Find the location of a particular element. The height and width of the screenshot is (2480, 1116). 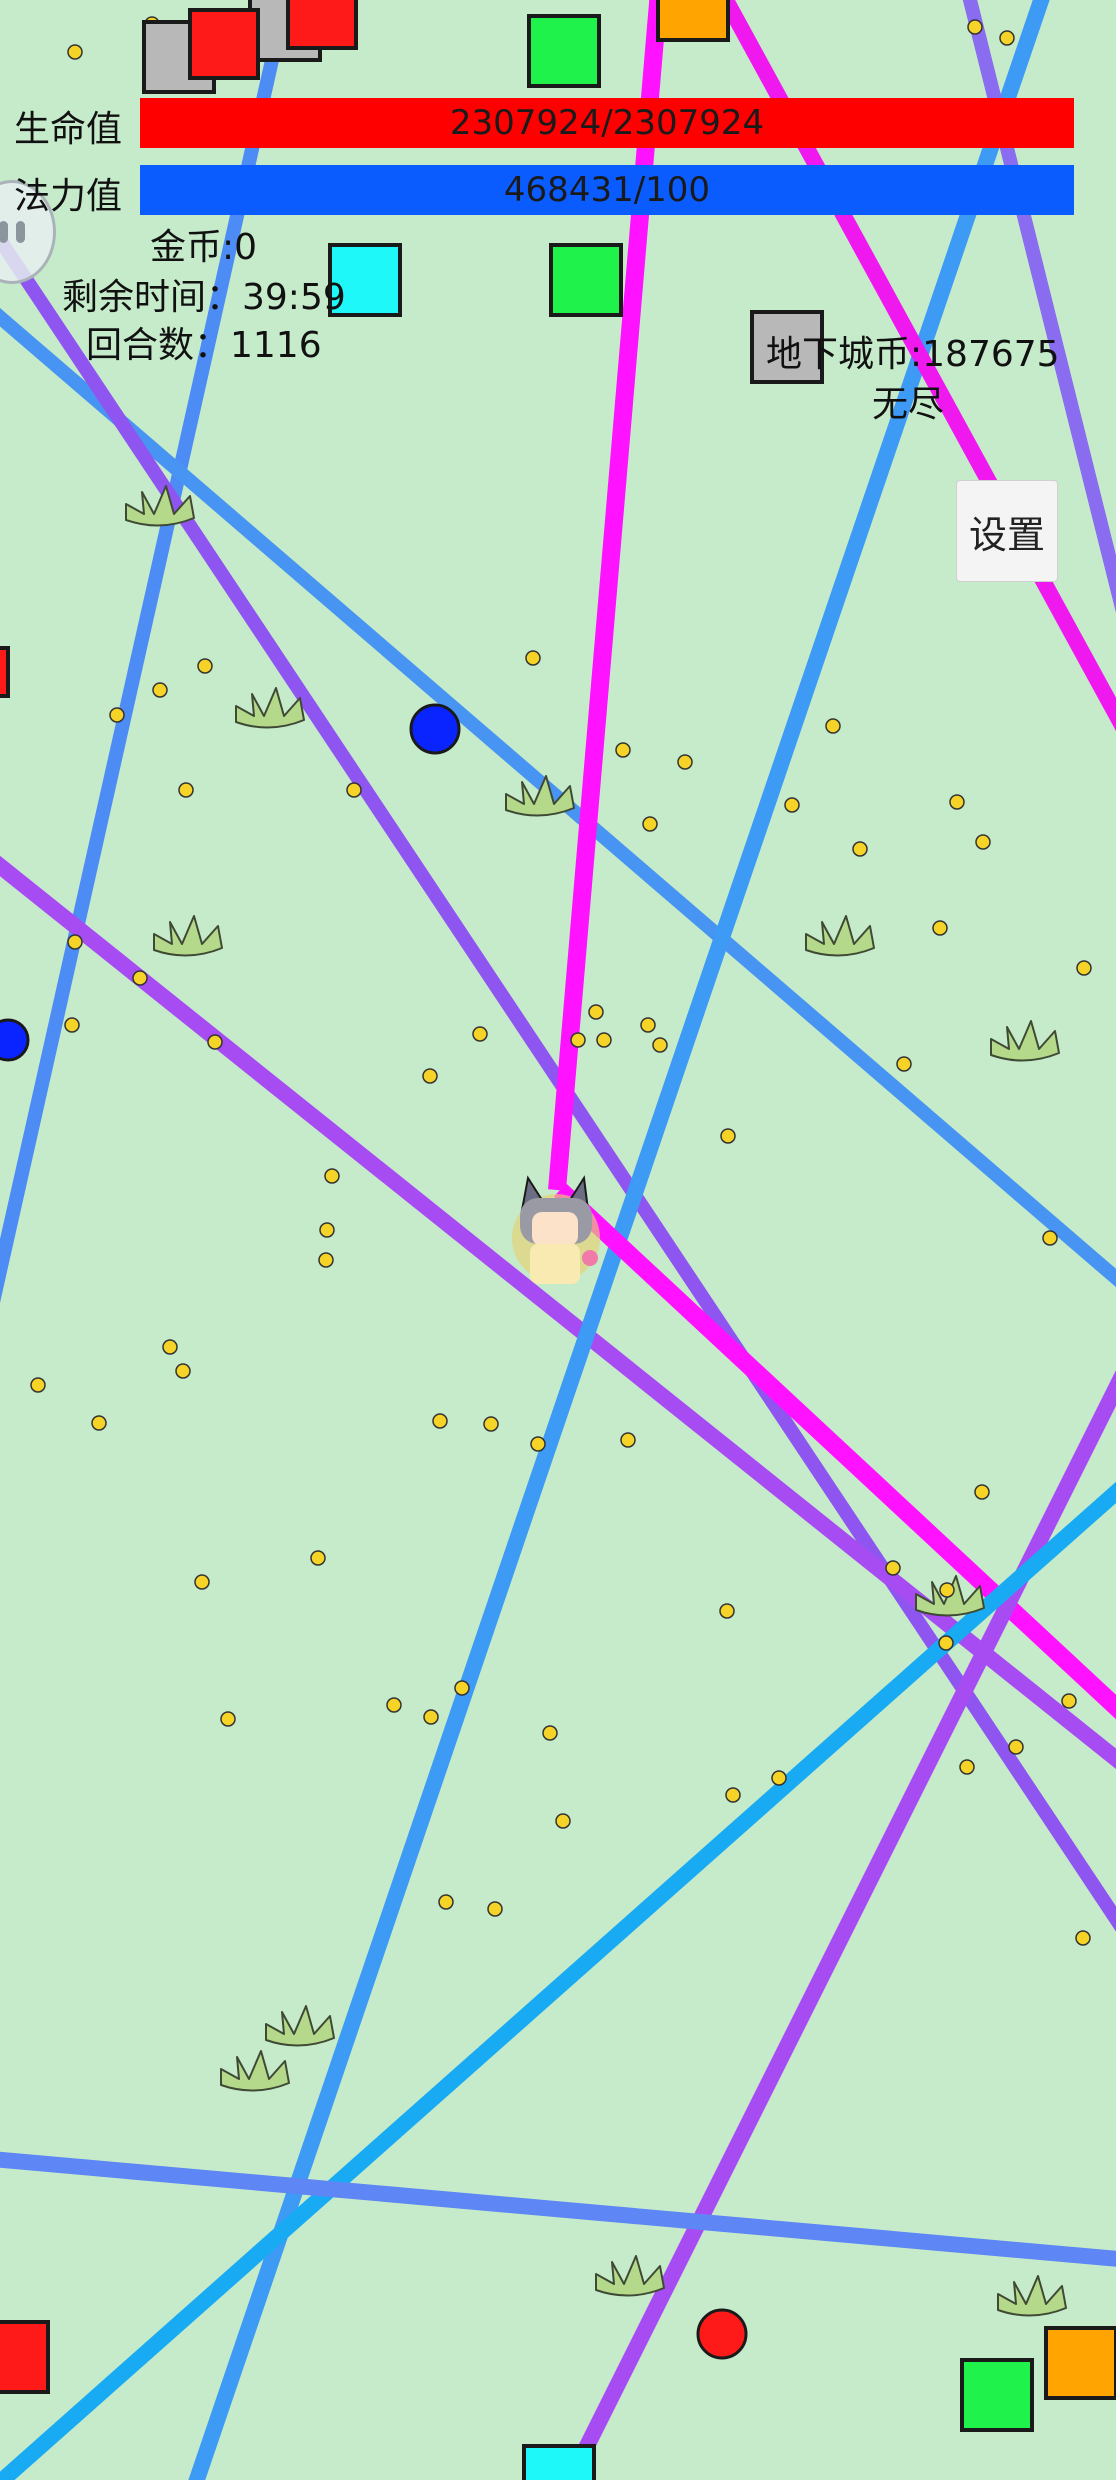

hp-label: 生命值 is located at coordinates (68, 129).